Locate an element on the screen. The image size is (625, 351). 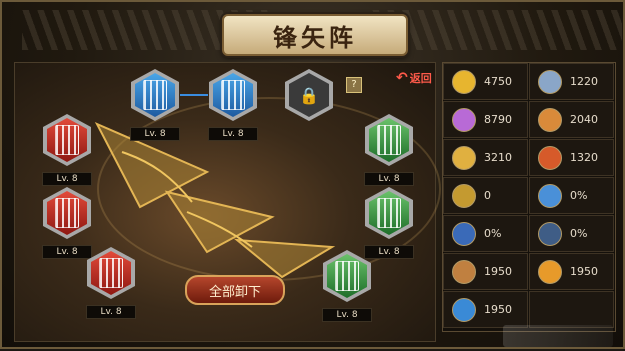
blue-claw-icon is located at coordinates (464, 309).